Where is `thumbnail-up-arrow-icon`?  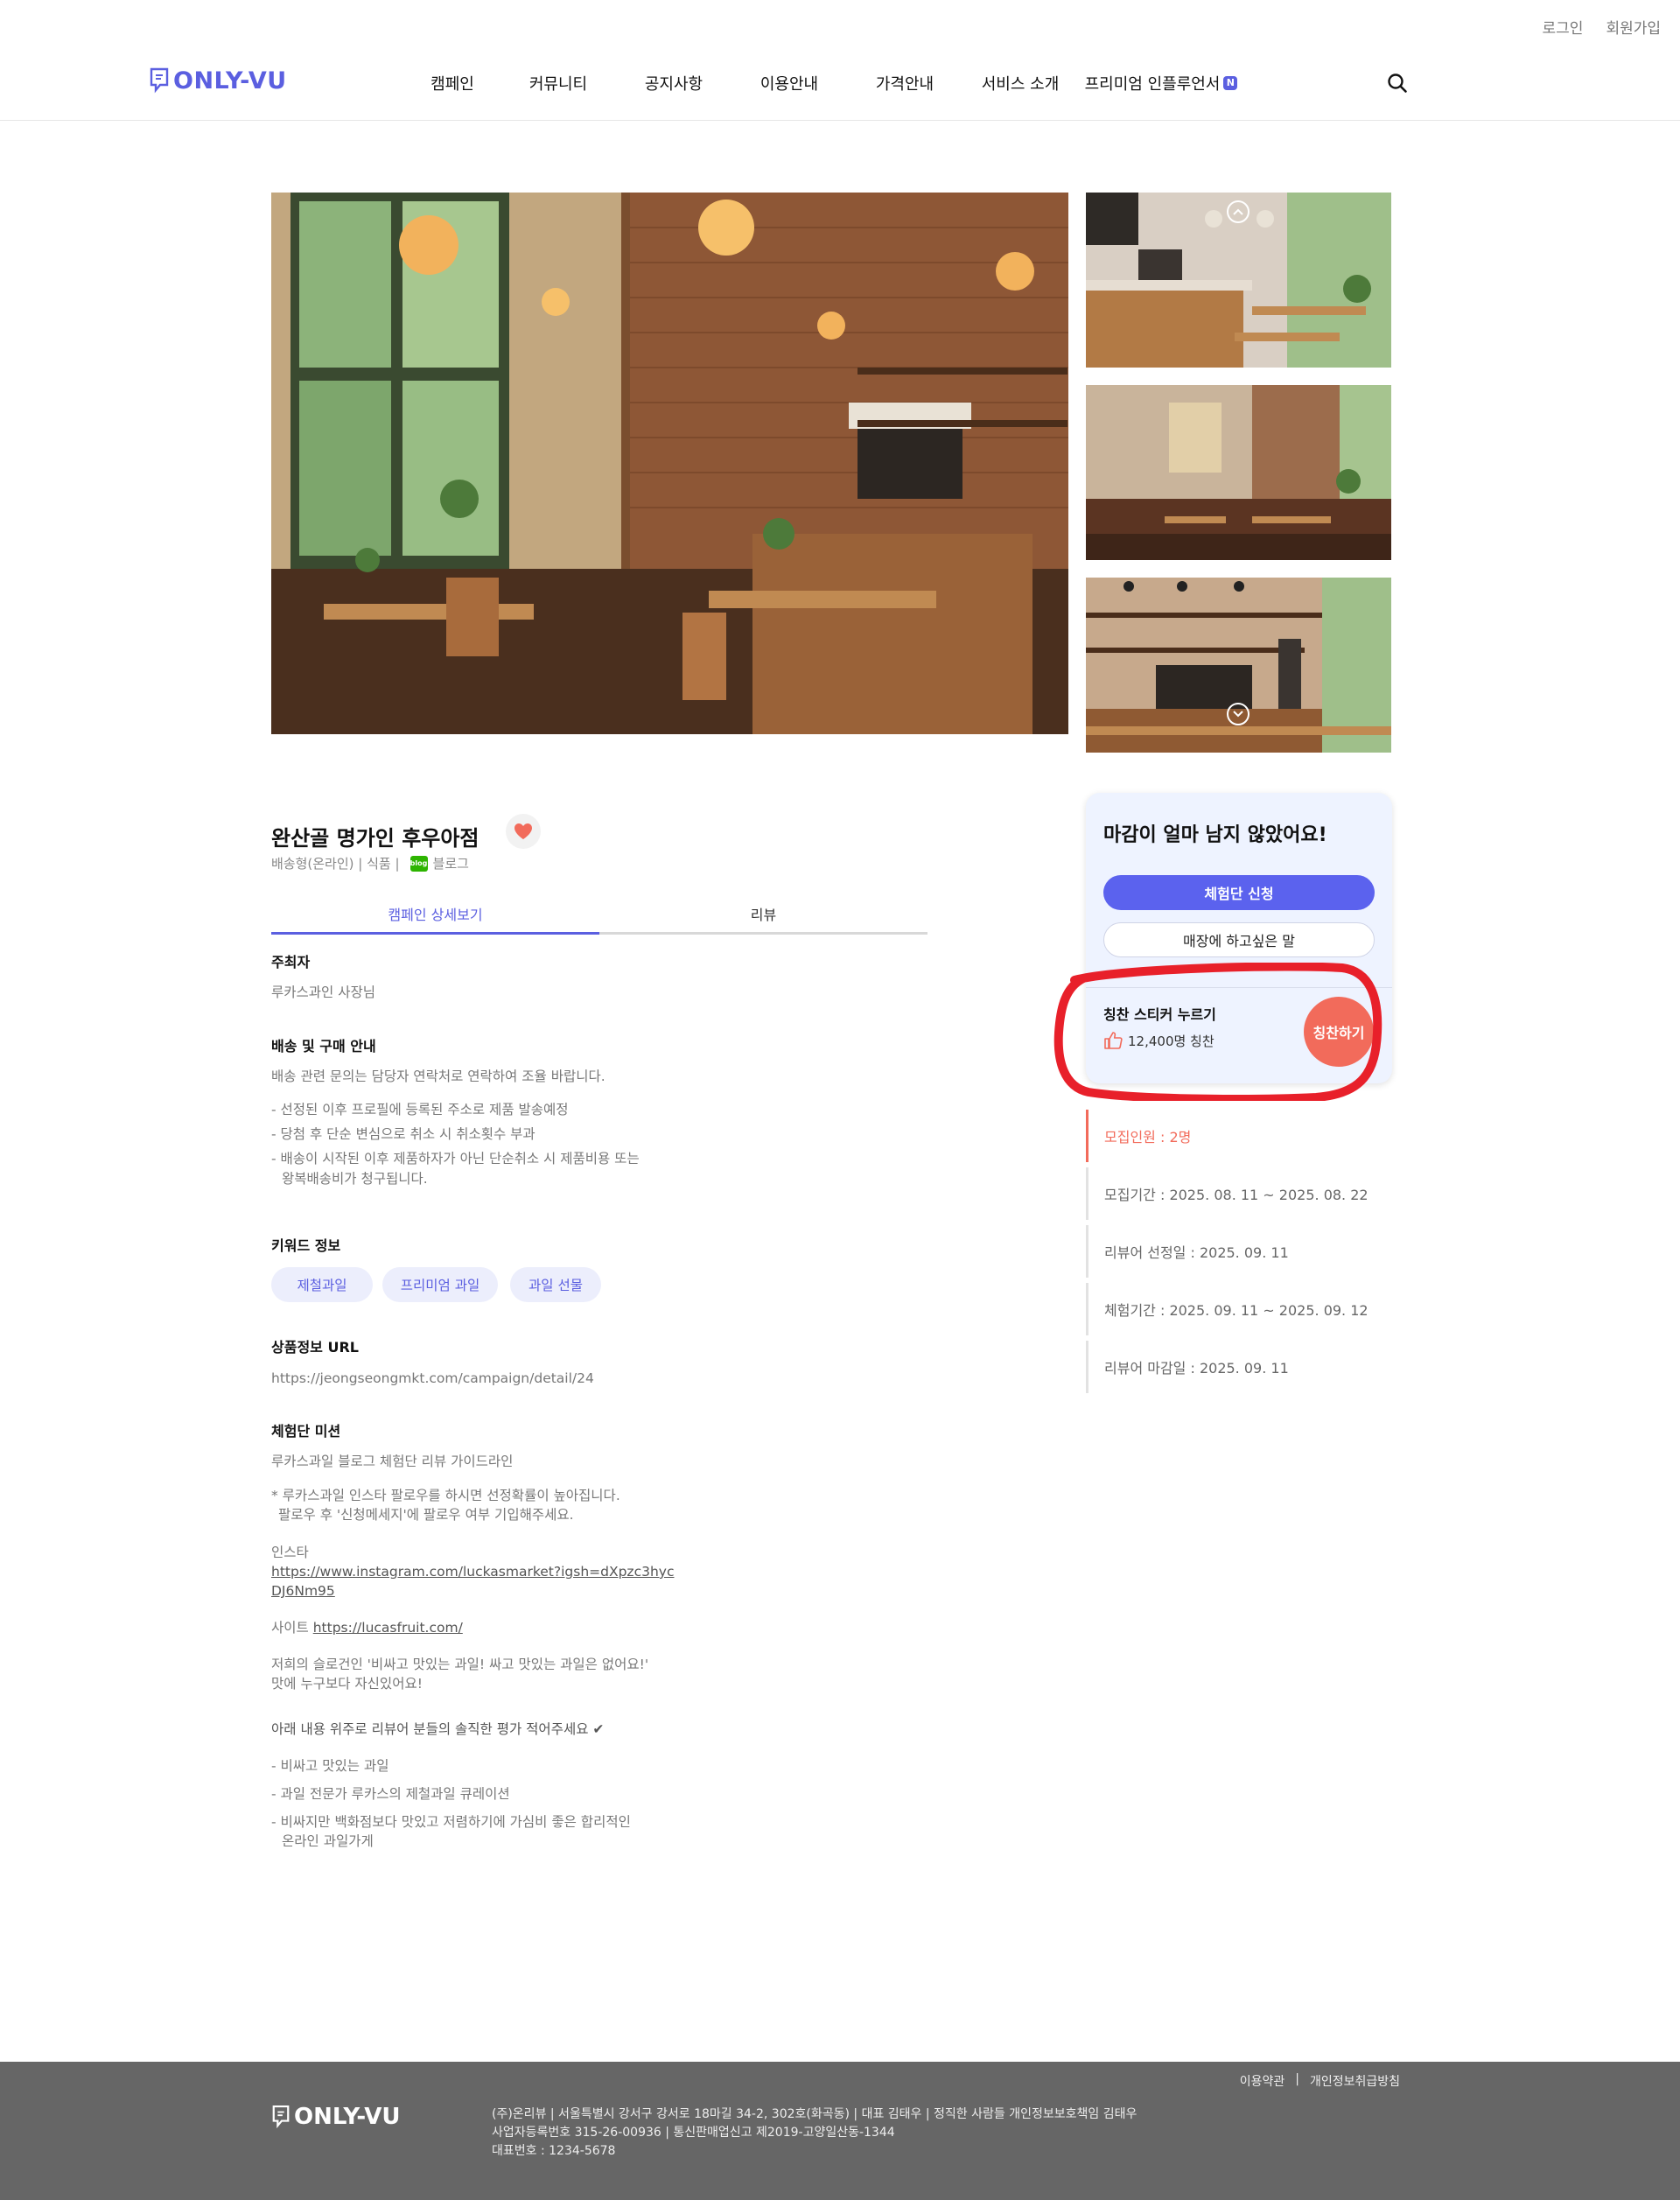
thumbnail-up-arrow-icon is located at coordinates (1238, 212).